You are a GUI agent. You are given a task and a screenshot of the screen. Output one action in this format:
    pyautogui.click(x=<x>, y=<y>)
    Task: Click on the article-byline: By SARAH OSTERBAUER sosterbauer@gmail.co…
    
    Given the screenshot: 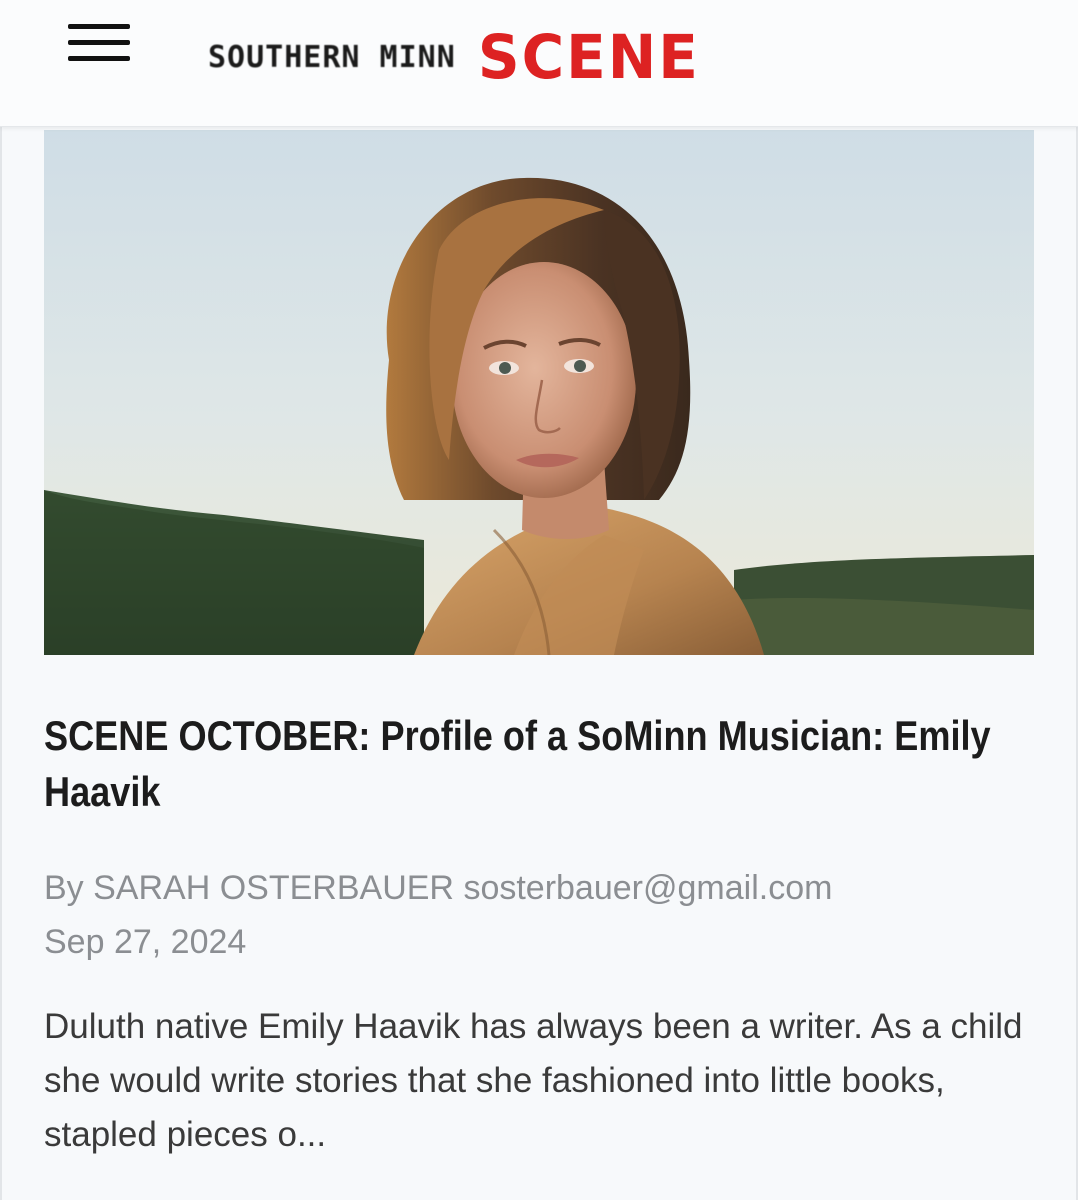 What is the action you would take?
    pyautogui.click(x=438, y=888)
    